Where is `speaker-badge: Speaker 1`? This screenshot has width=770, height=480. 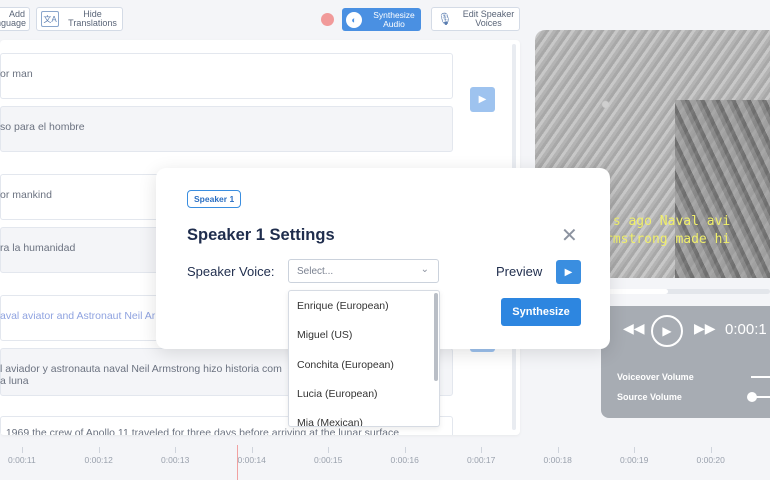
speaker-badge: Speaker 1 is located at coordinates (214, 199).